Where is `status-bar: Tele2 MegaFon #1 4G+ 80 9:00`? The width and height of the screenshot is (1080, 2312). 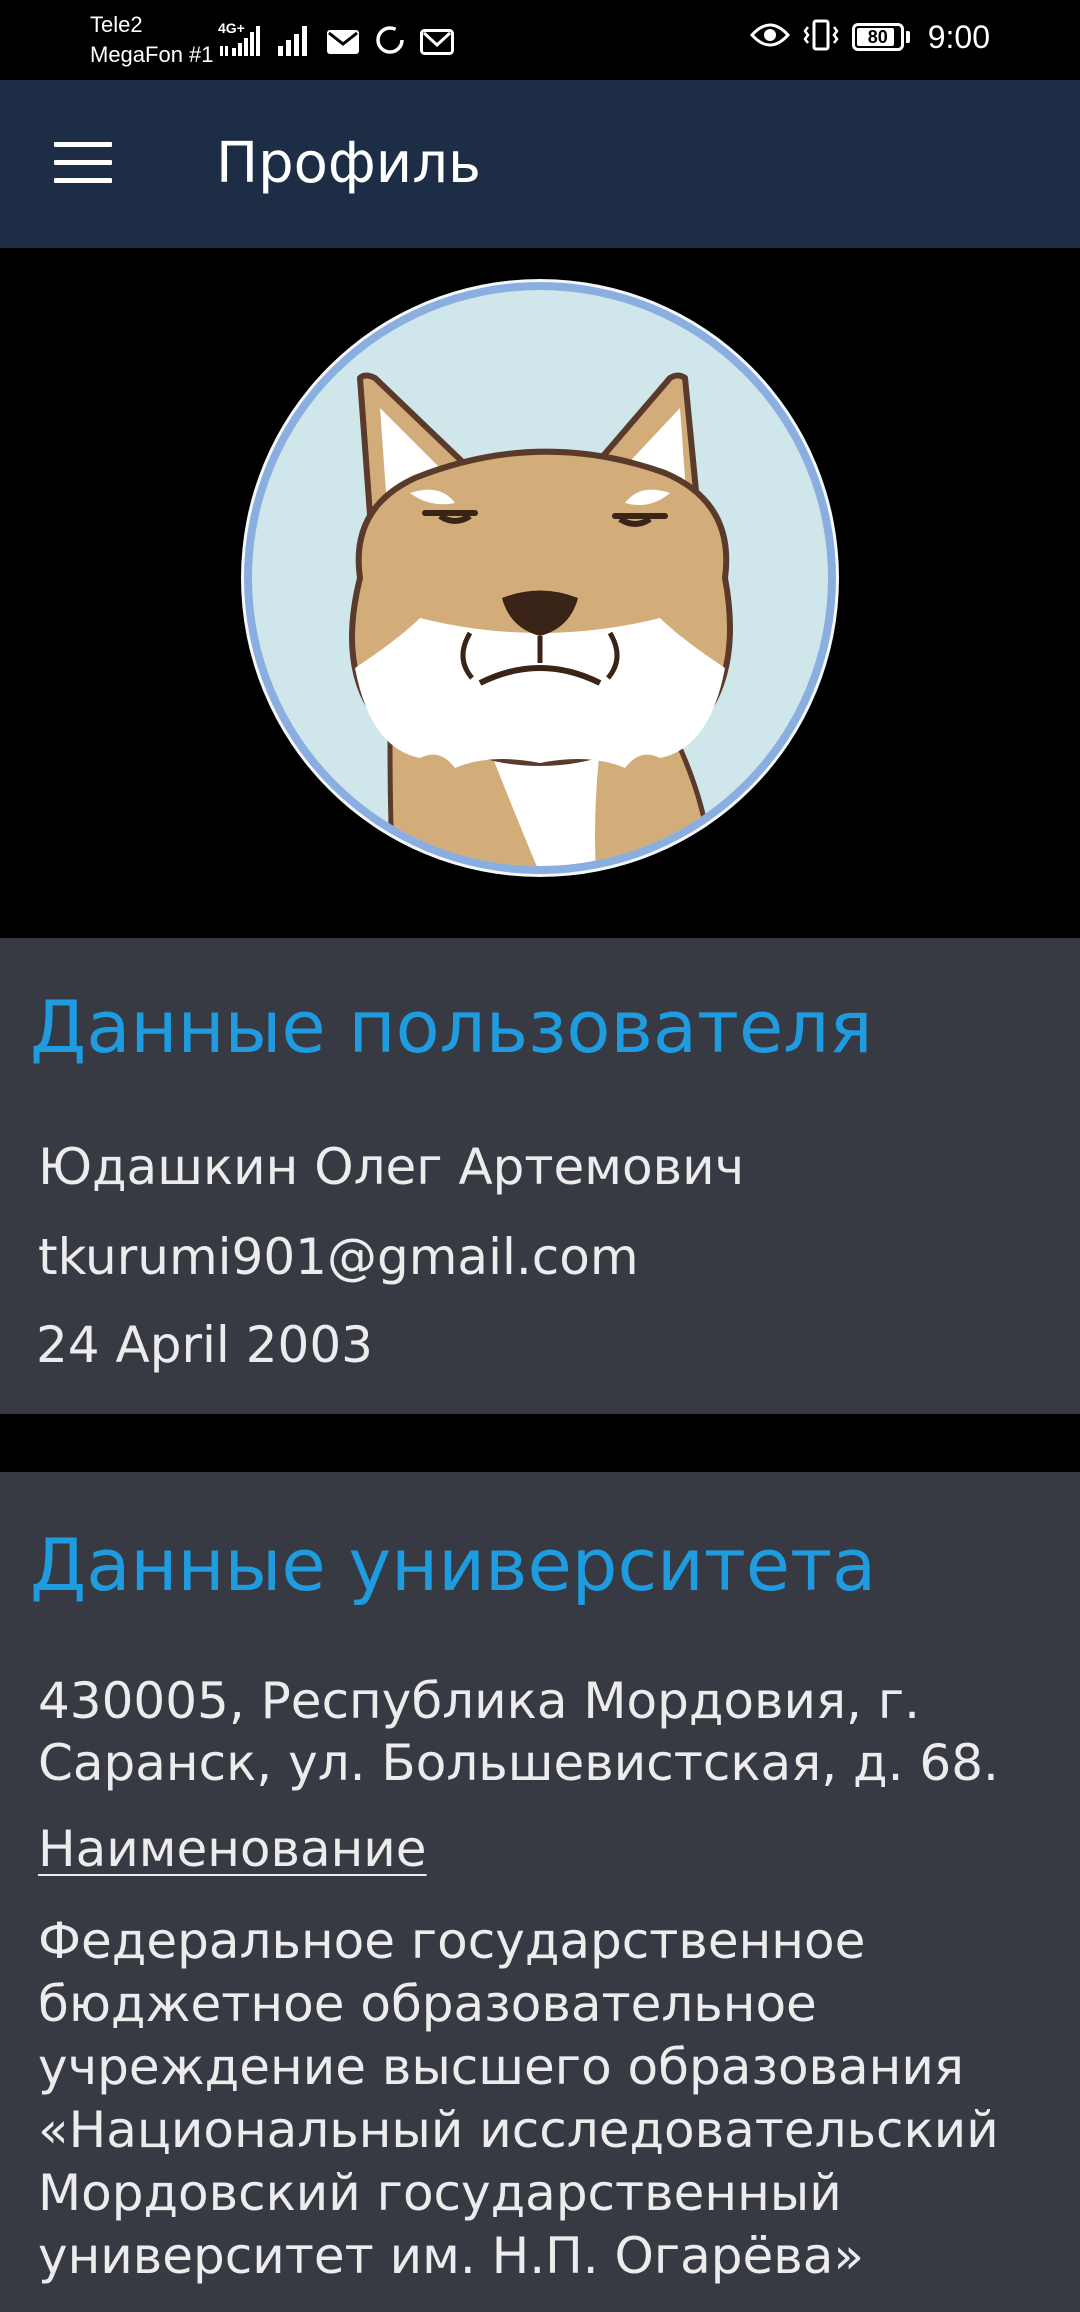 status-bar: Tele2 MegaFon #1 4G+ 80 9:00 is located at coordinates (540, 40).